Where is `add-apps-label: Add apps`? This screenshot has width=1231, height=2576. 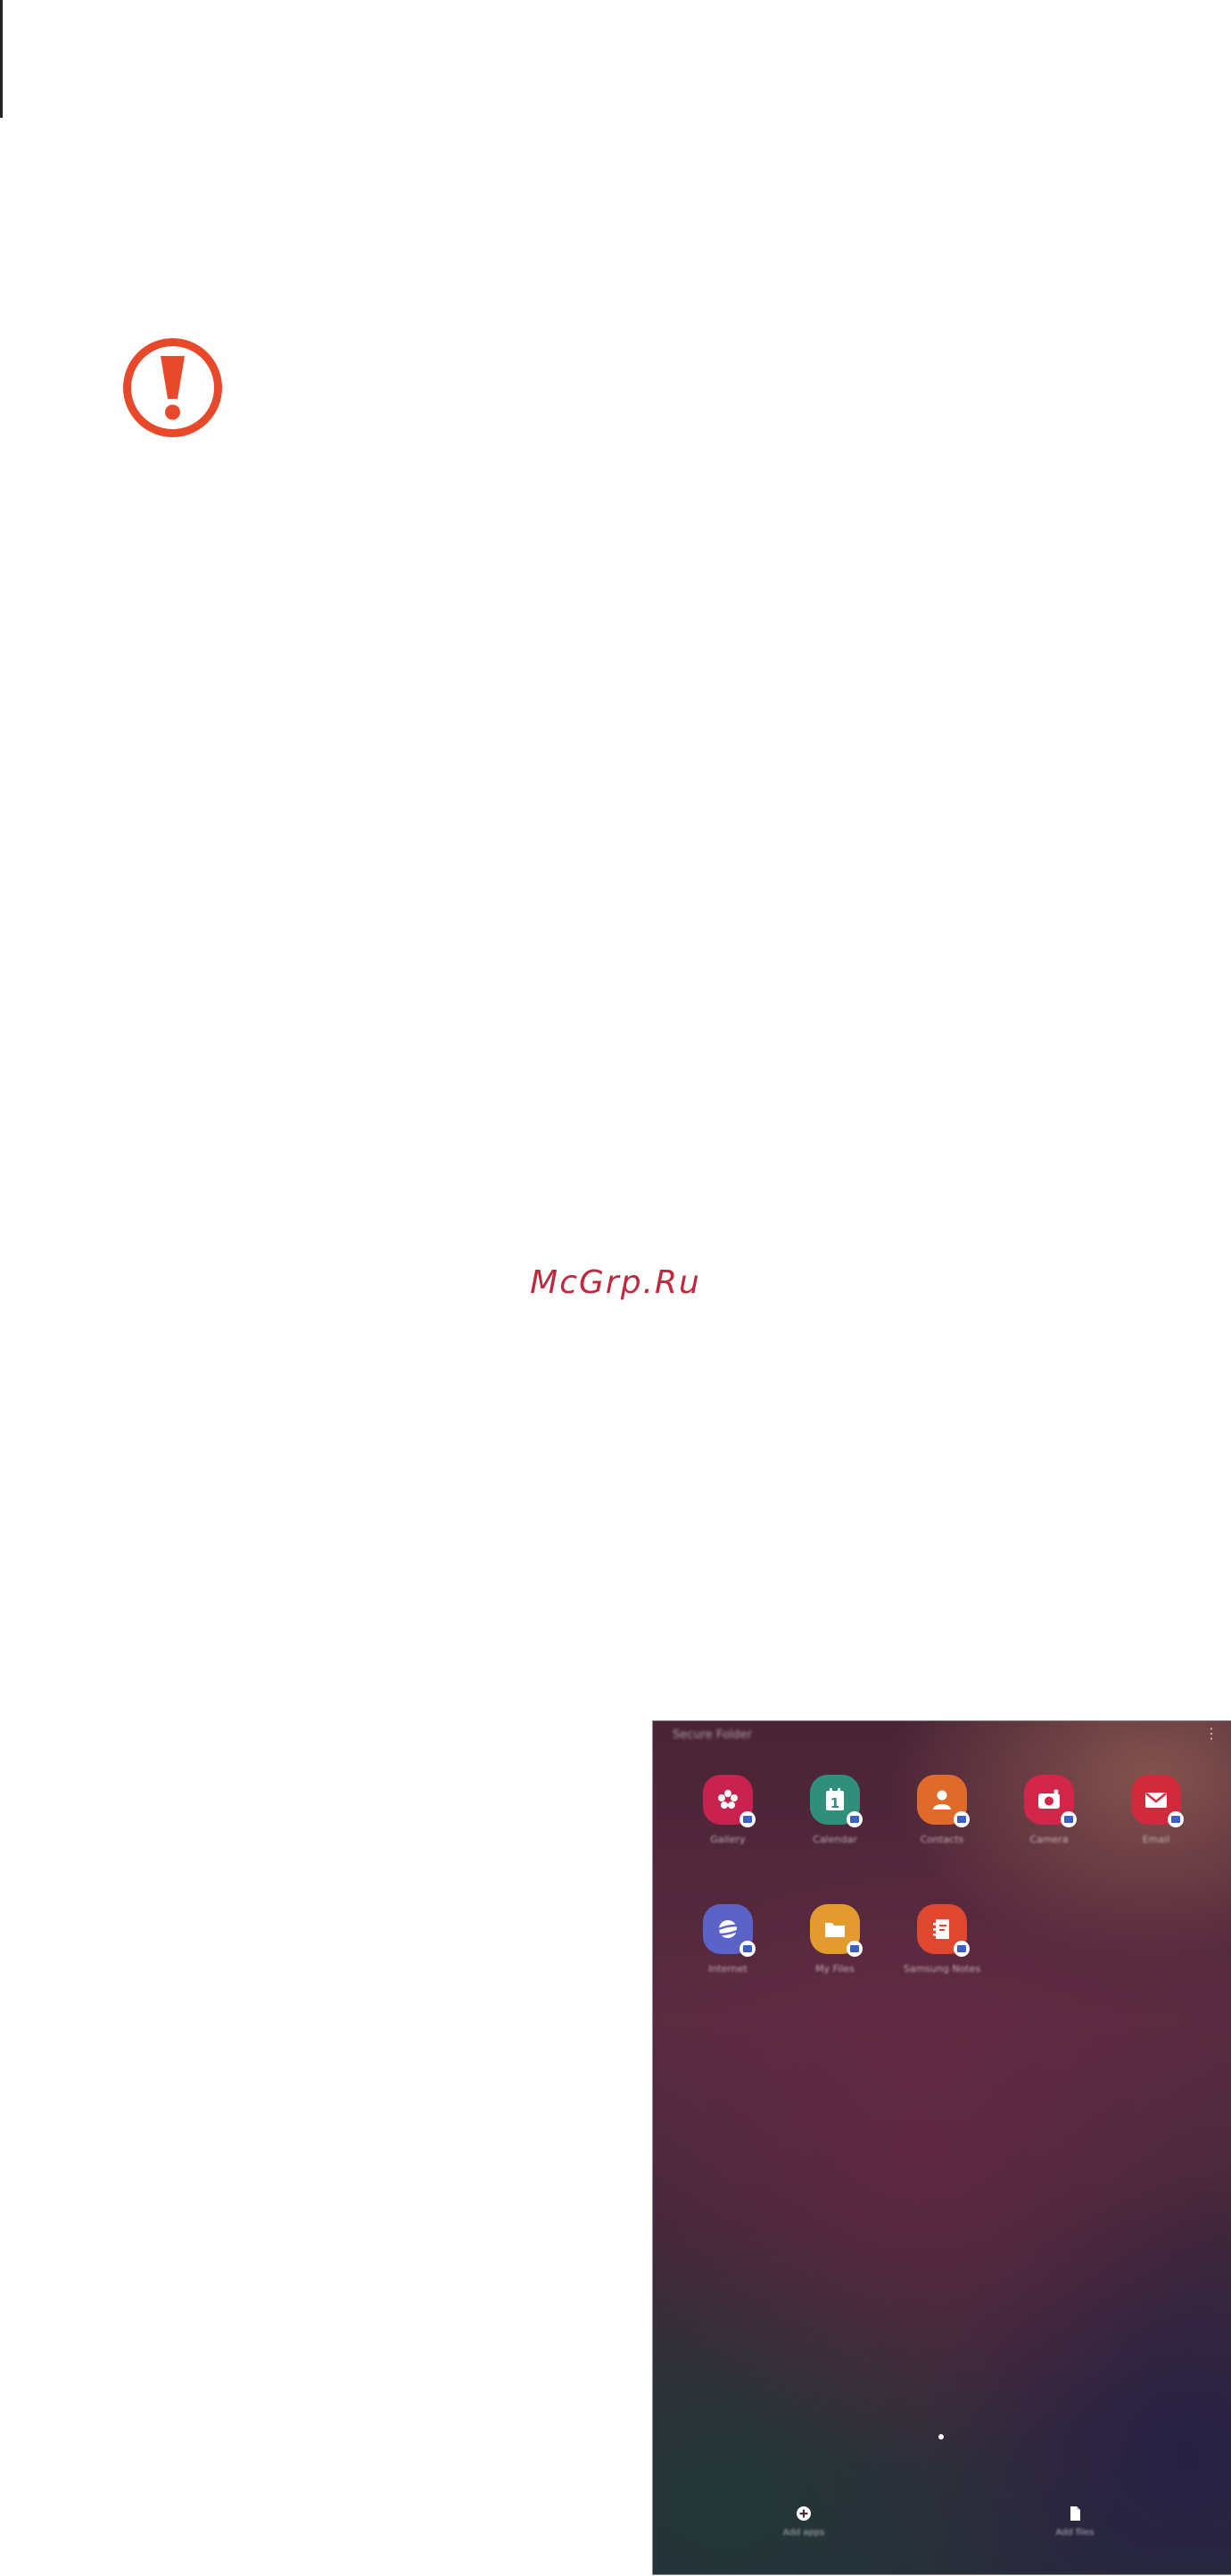 add-apps-label: Add apps is located at coordinates (803, 2533).